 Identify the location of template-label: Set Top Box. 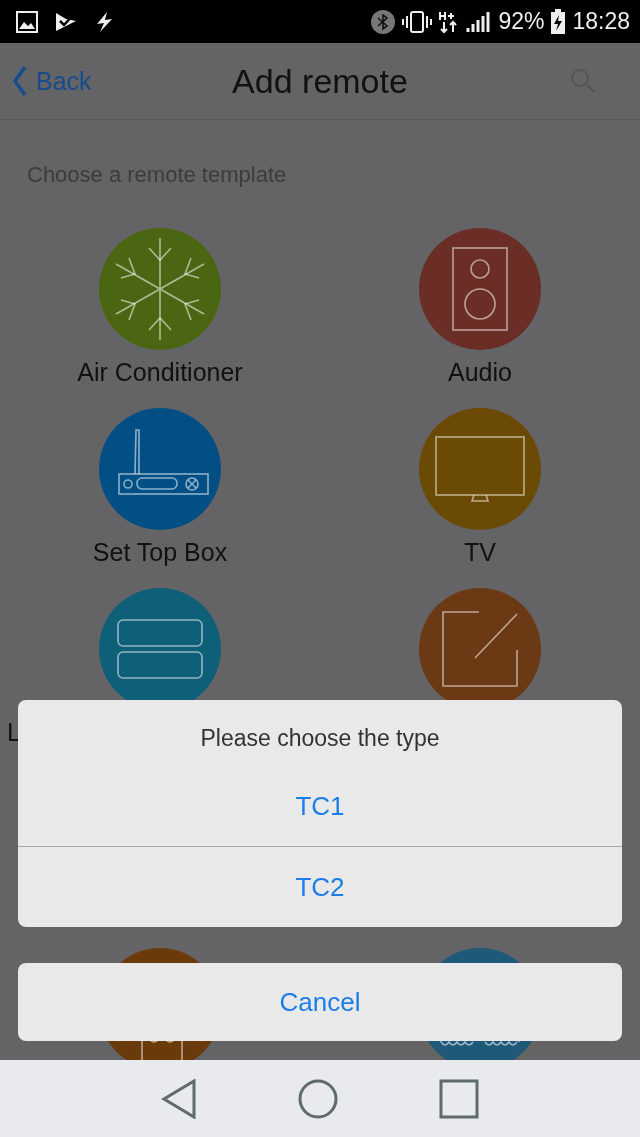
(160, 552).